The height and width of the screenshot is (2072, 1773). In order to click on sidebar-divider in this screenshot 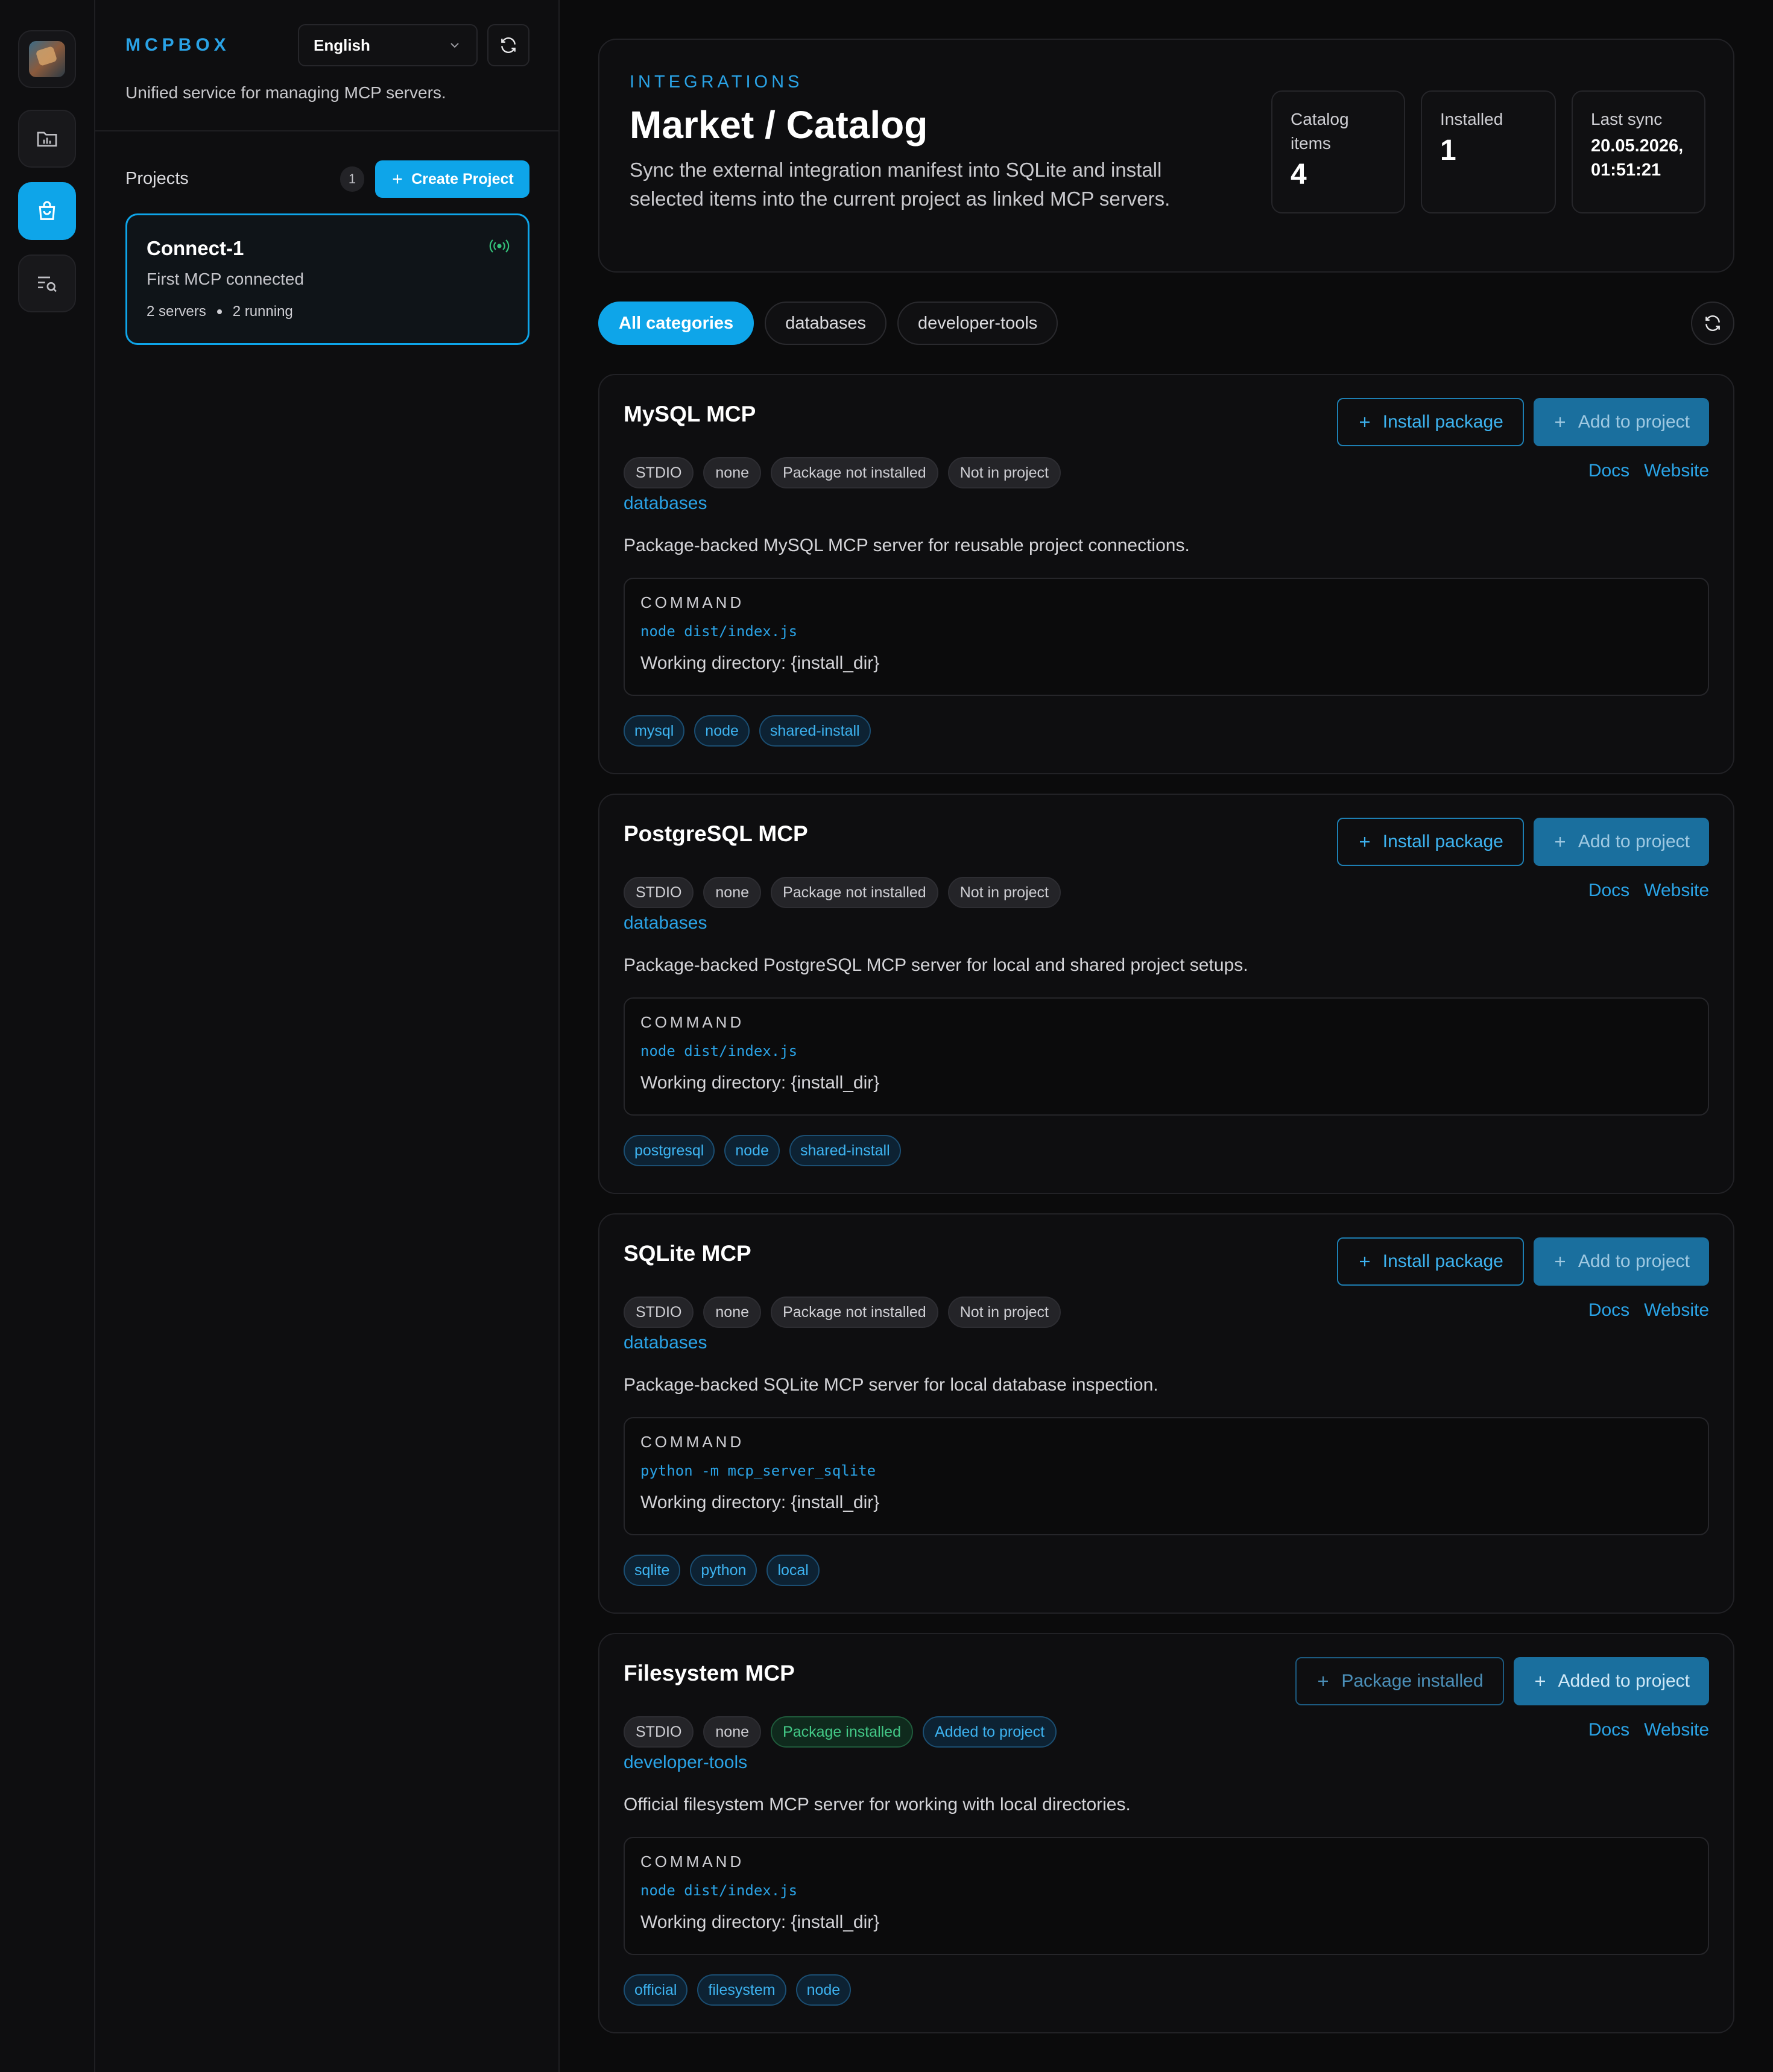, I will do `click(327, 130)`.